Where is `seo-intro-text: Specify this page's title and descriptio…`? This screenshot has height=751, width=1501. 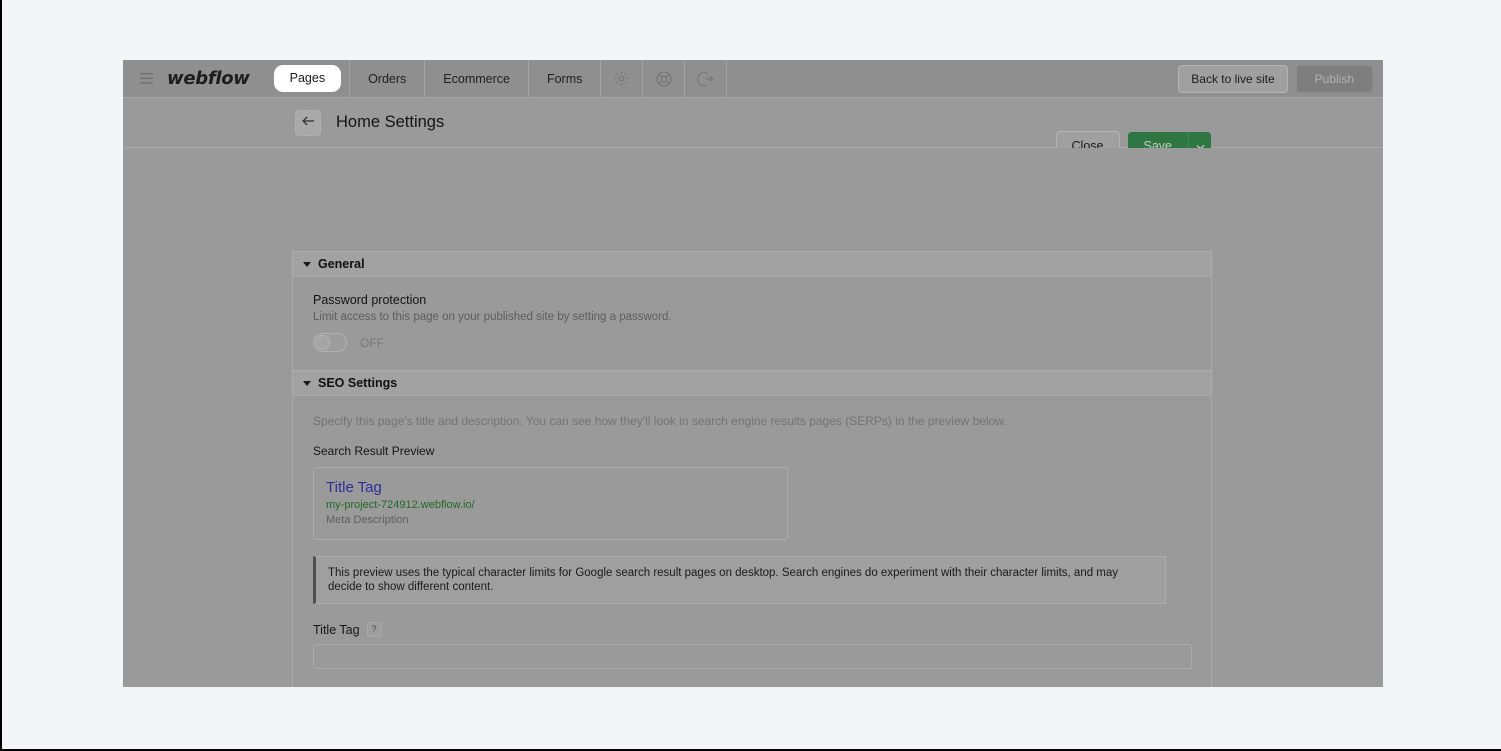 seo-intro-text: Specify this page's title and descriptio… is located at coordinates (660, 421).